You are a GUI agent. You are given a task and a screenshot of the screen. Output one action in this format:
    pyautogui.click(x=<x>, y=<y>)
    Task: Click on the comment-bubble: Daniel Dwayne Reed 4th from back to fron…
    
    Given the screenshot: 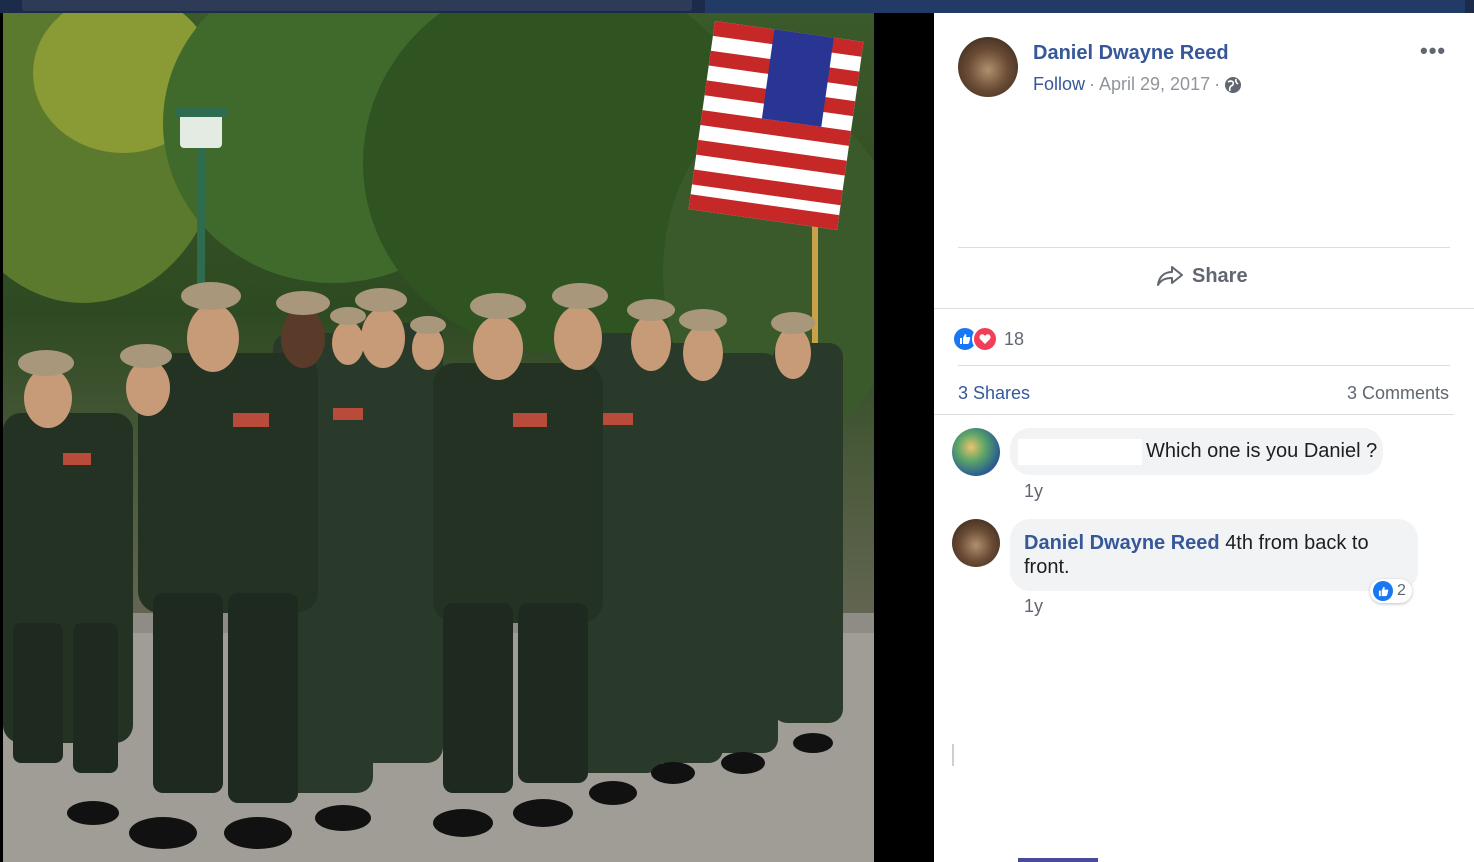 What is the action you would take?
    pyautogui.click(x=1214, y=555)
    